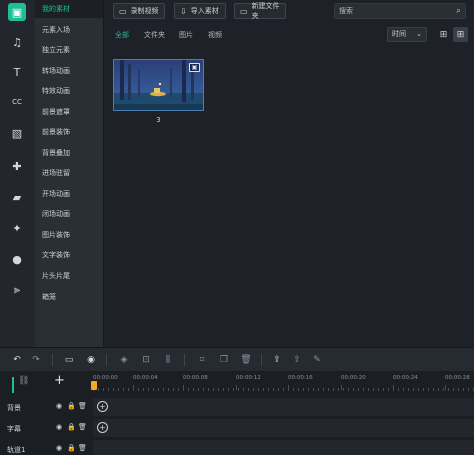 The height and width of the screenshot is (455, 474). What do you see at coordinates (277, 360) in the screenshot?
I see `export-image-icon: ⇪` at bounding box center [277, 360].